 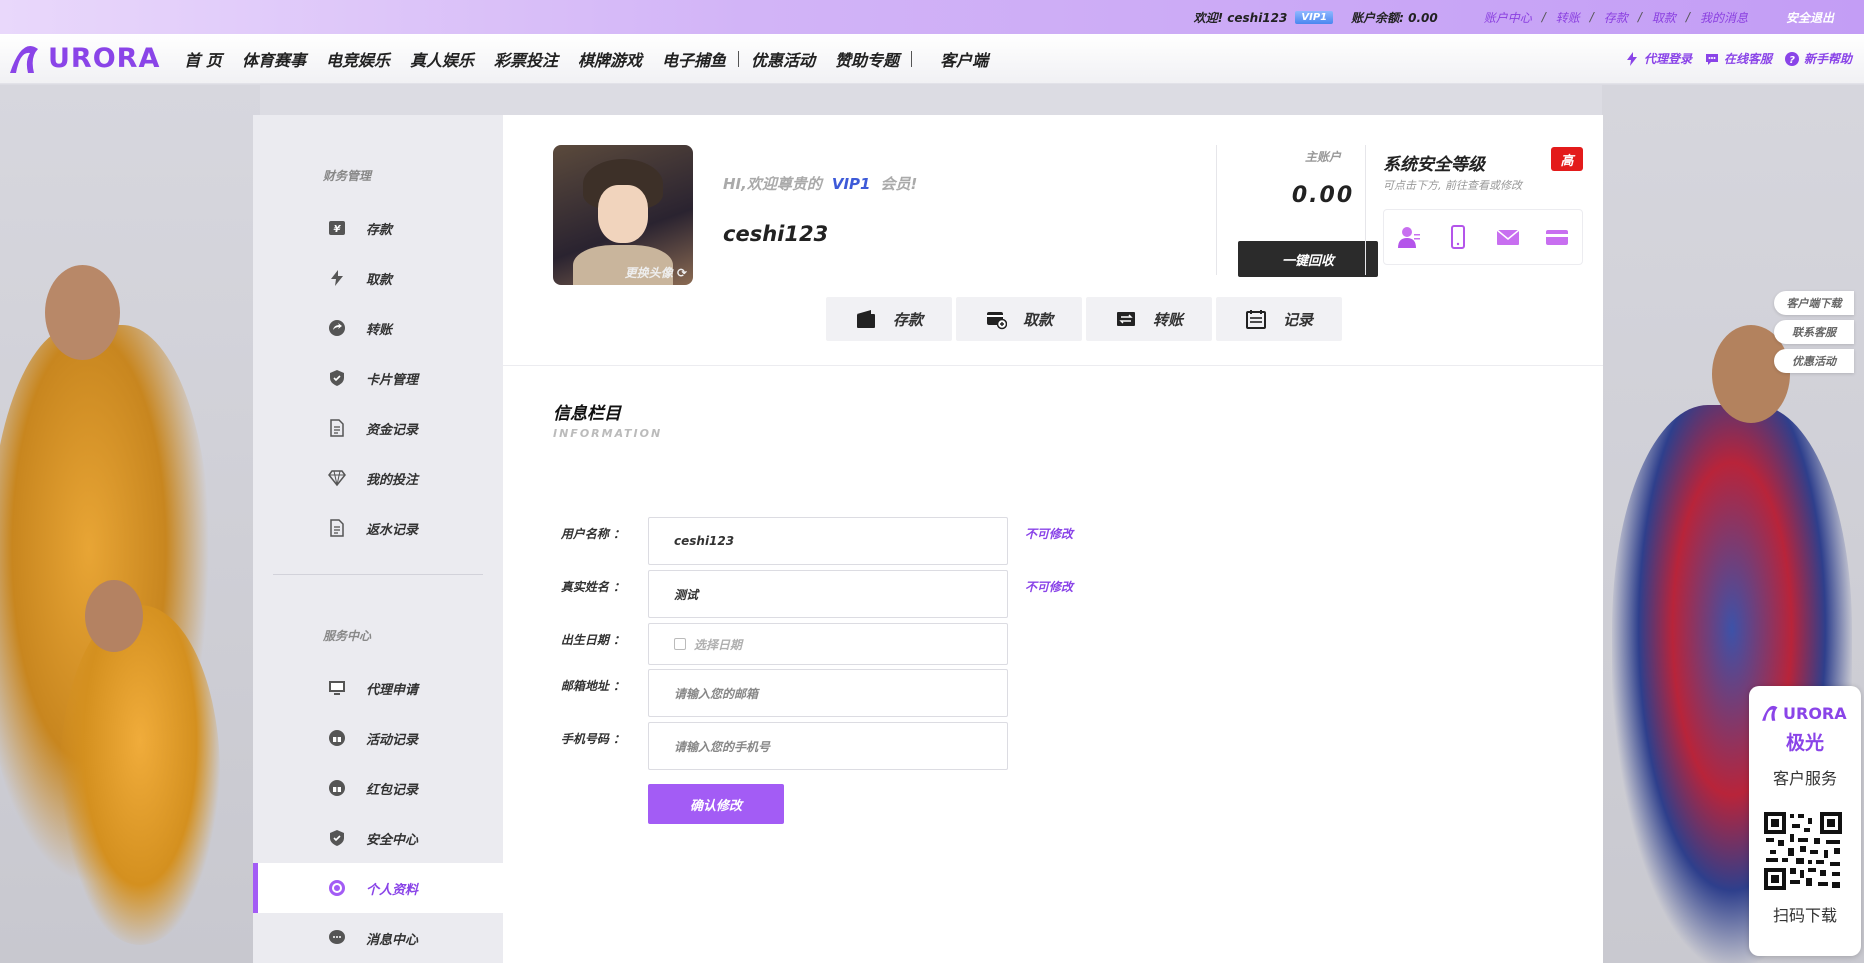 I want to click on change-avatar-label: 更换头像, so click(x=648, y=273).